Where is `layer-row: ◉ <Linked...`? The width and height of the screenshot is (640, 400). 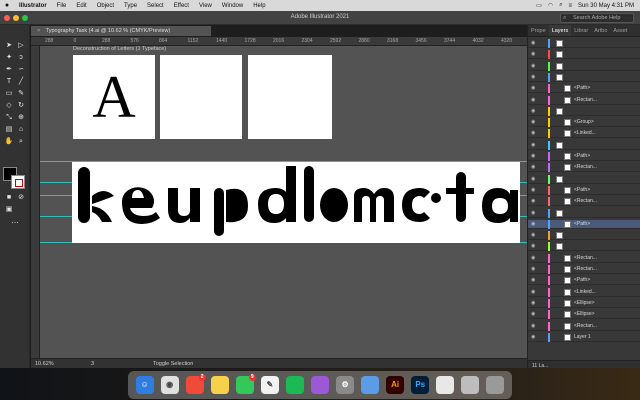 layer-row: ◉ <Linked... is located at coordinates (584, 292).